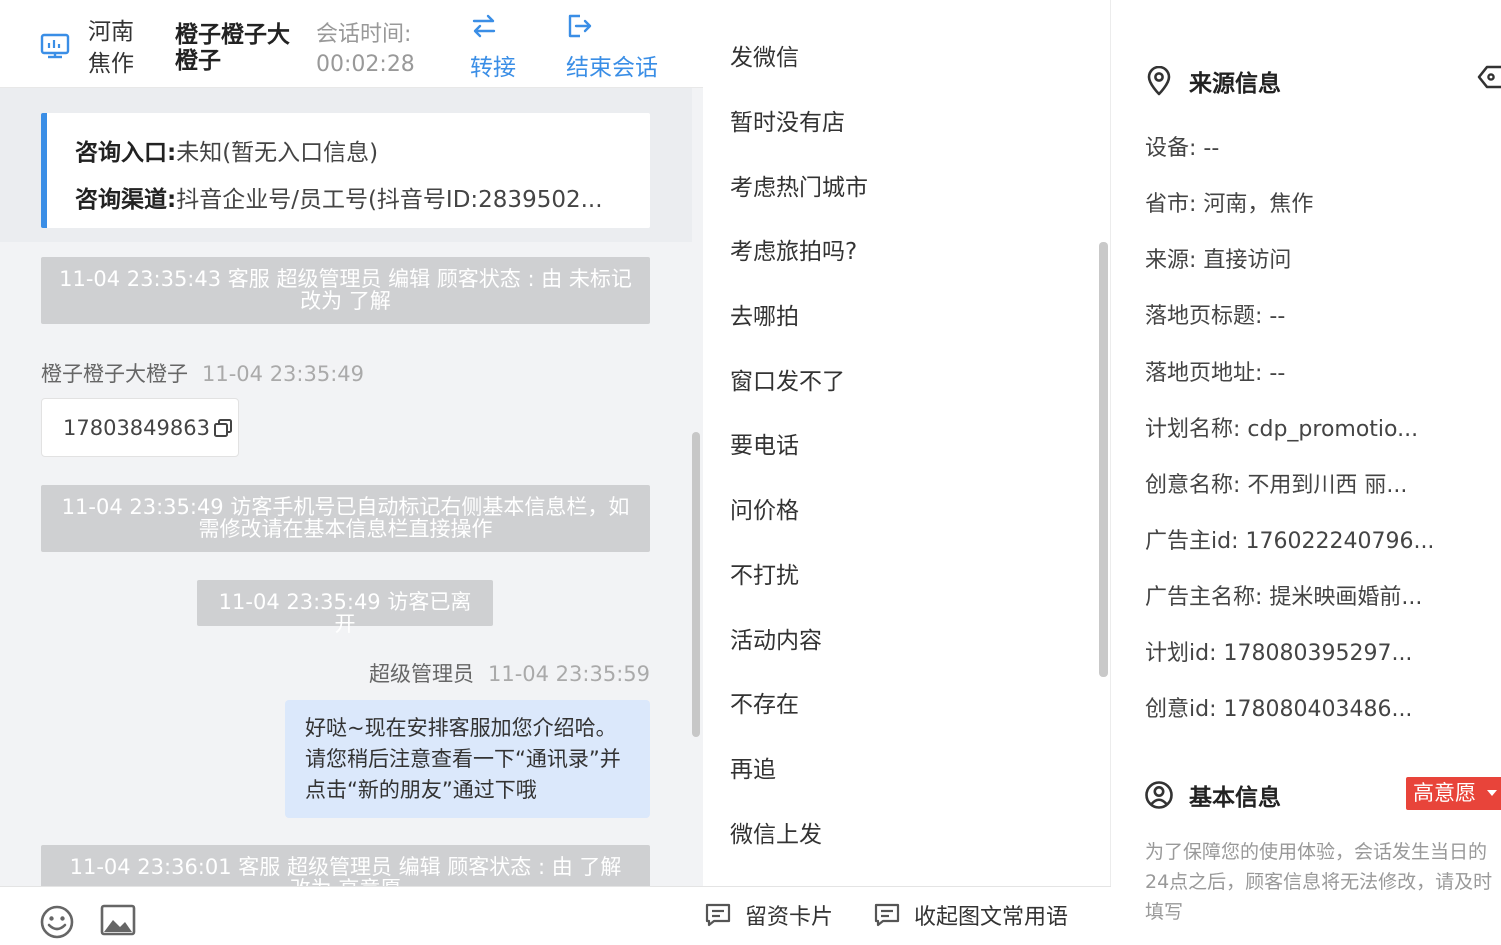 The height and width of the screenshot is (945, 1501). I want to click on channel-key: 咨询渠道:, so click(126, 200).